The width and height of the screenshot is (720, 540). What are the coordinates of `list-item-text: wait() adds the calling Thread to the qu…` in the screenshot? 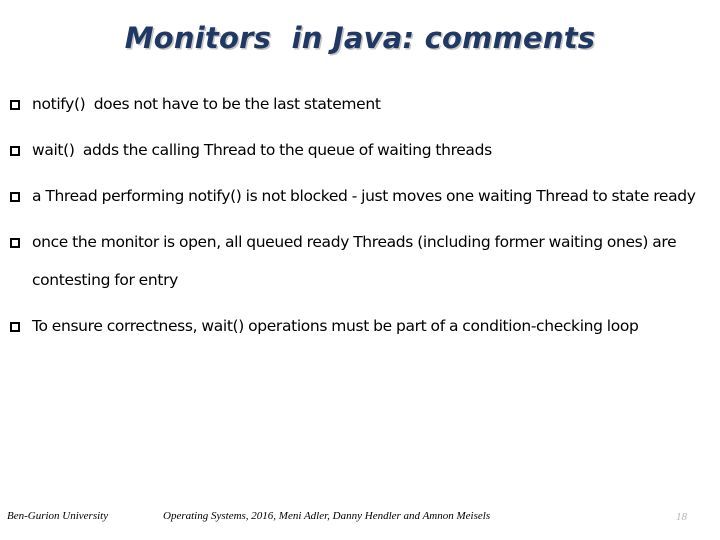 It's located at (262, 150).